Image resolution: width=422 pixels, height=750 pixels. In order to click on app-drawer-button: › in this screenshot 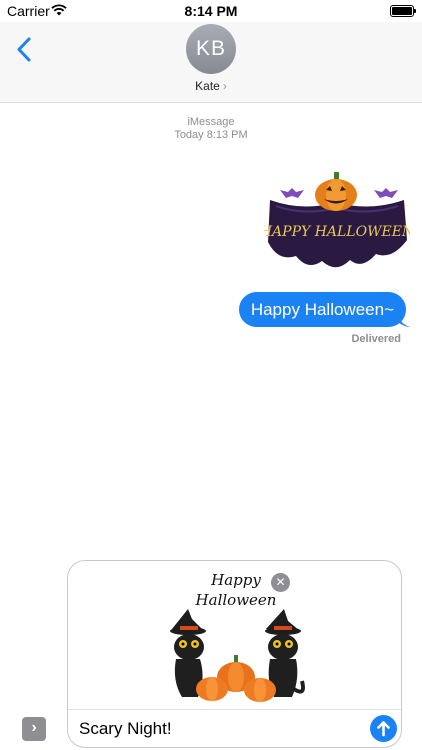, I will do `click(34, 729)`.